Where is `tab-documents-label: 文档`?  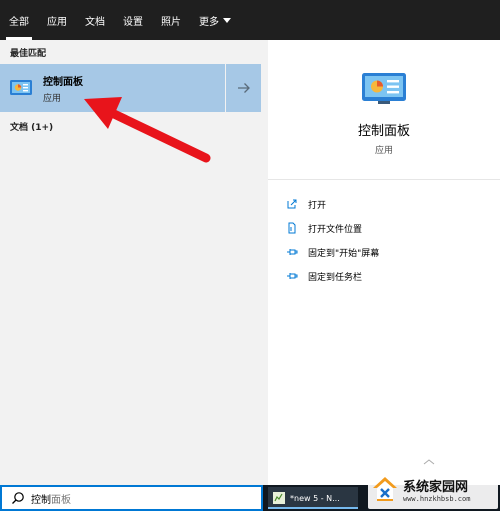
tab-documents-label: 文档 is located at coordinates (95, 22).